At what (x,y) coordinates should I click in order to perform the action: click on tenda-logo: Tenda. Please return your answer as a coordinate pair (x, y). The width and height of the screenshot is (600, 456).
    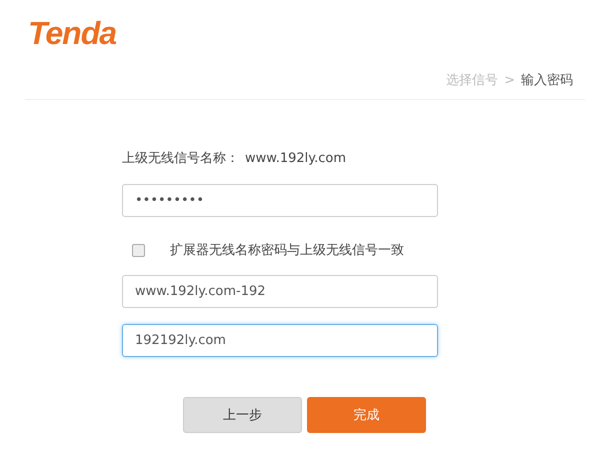
    Looking at the image, I should click on (72, 33).